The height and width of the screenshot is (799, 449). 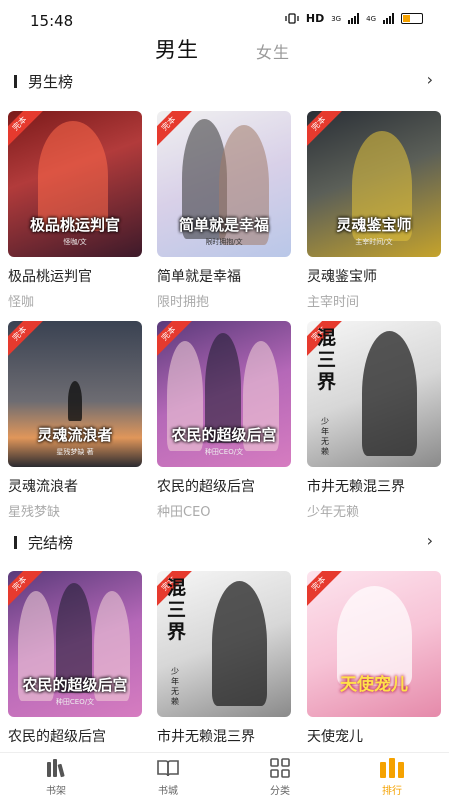 What do you see at coordinates (75, 394) in the screenshot?
I see `book-cover: 完本 灵魂流浪者 星残梦缺 著` at bounding box center [75, 394].